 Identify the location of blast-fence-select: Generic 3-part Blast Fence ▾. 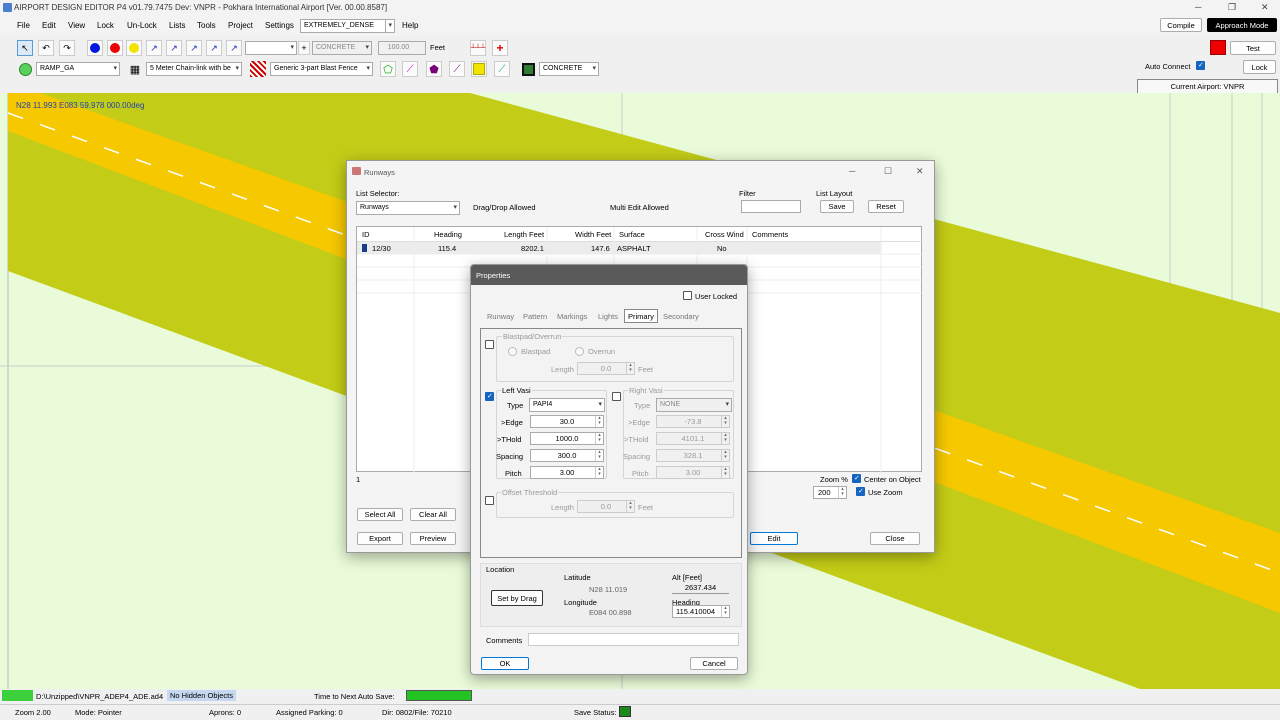
(321, 69).